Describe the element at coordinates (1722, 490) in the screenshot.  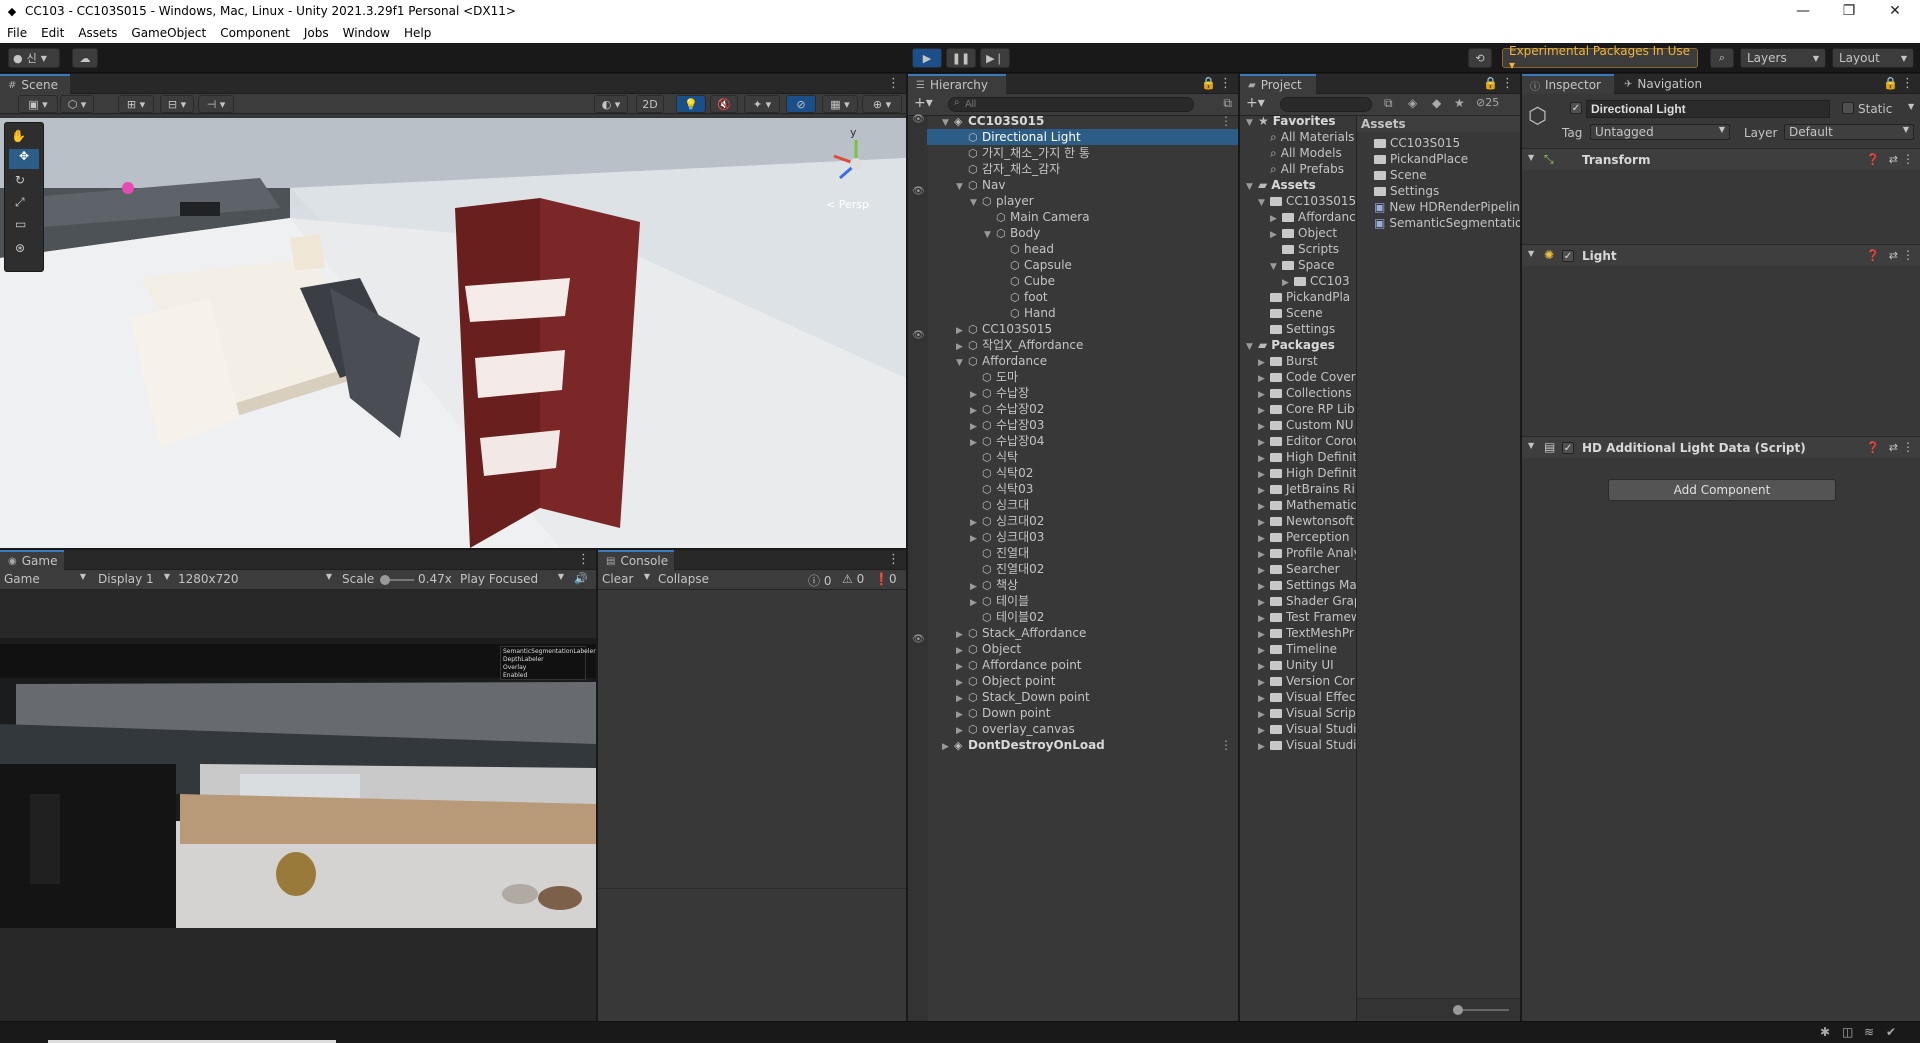
I see `add-component-button: Add Component` at that location.